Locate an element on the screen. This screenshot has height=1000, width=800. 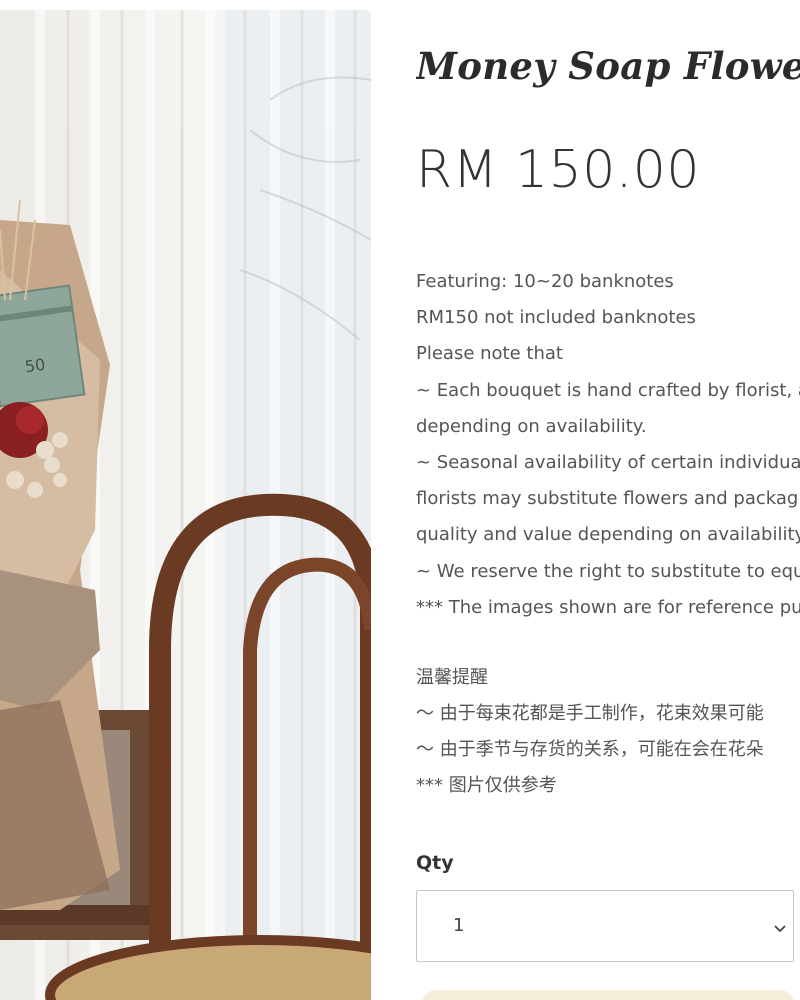
chevron-down-icon is located at coordinates (780, 928).